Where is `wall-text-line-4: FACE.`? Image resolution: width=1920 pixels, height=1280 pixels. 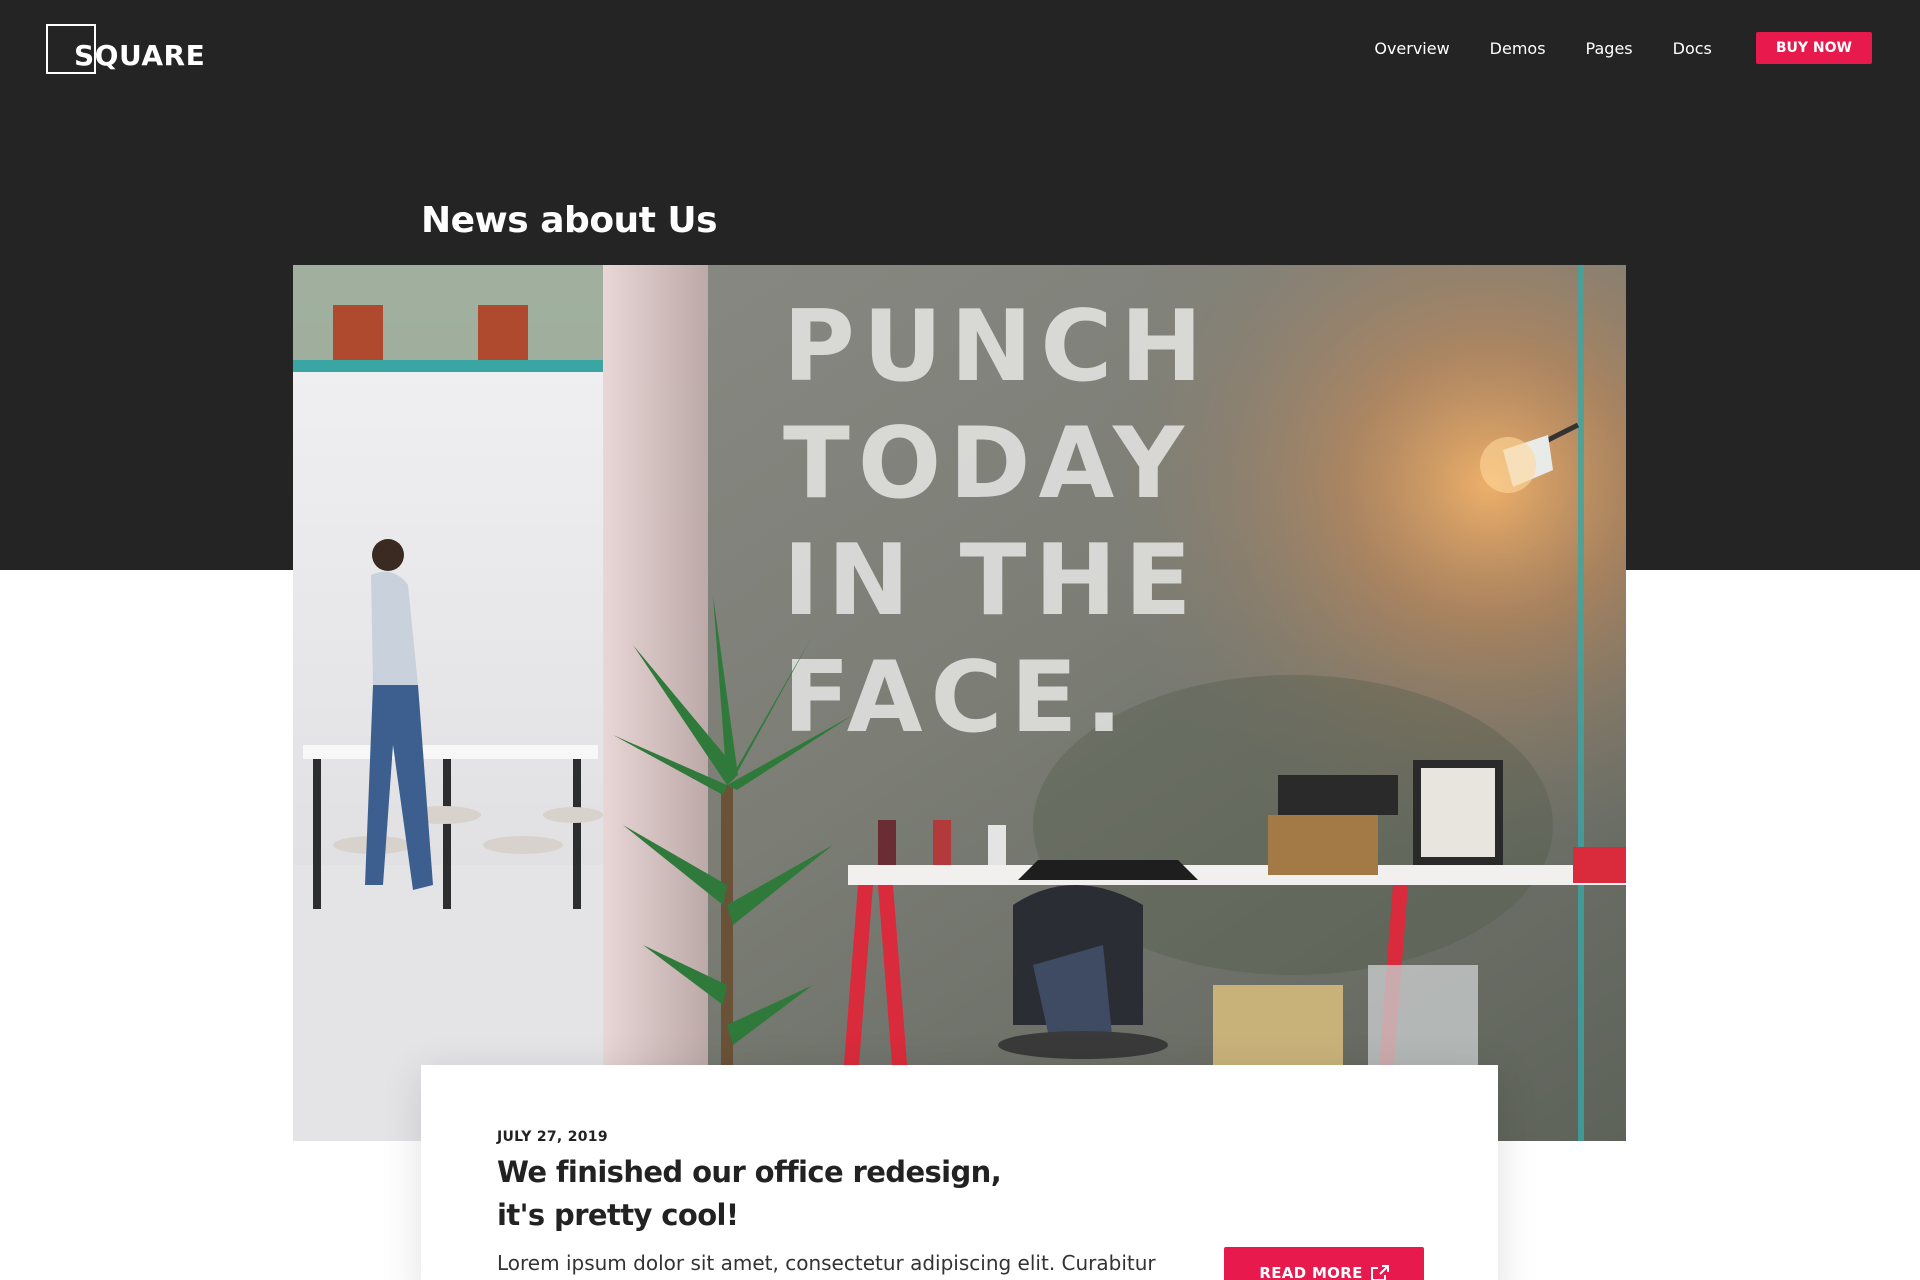 wall-text-line-4: FACE. is located at coordinates (957, 698).